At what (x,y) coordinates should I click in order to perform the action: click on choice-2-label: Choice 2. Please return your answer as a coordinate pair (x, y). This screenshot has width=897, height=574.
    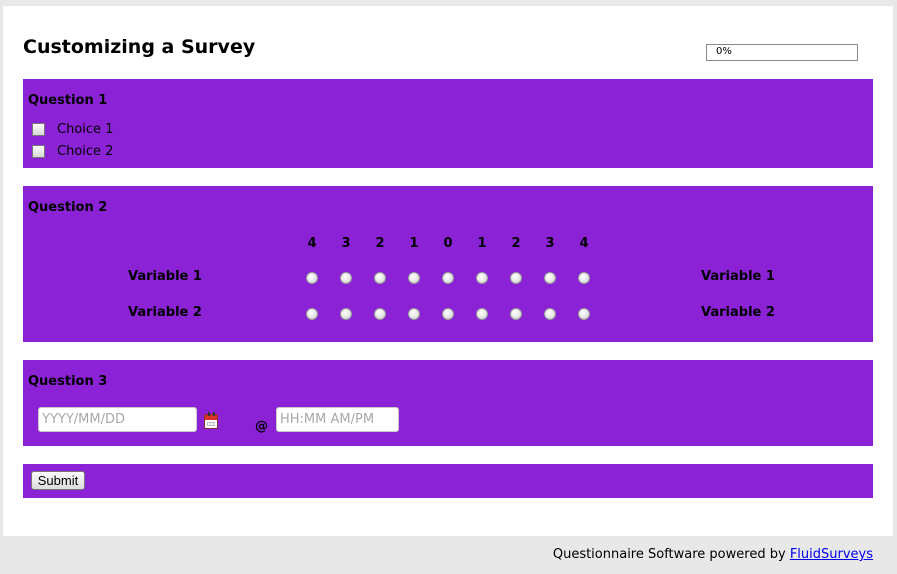
    Looking at the image, I should click on (85, 151).